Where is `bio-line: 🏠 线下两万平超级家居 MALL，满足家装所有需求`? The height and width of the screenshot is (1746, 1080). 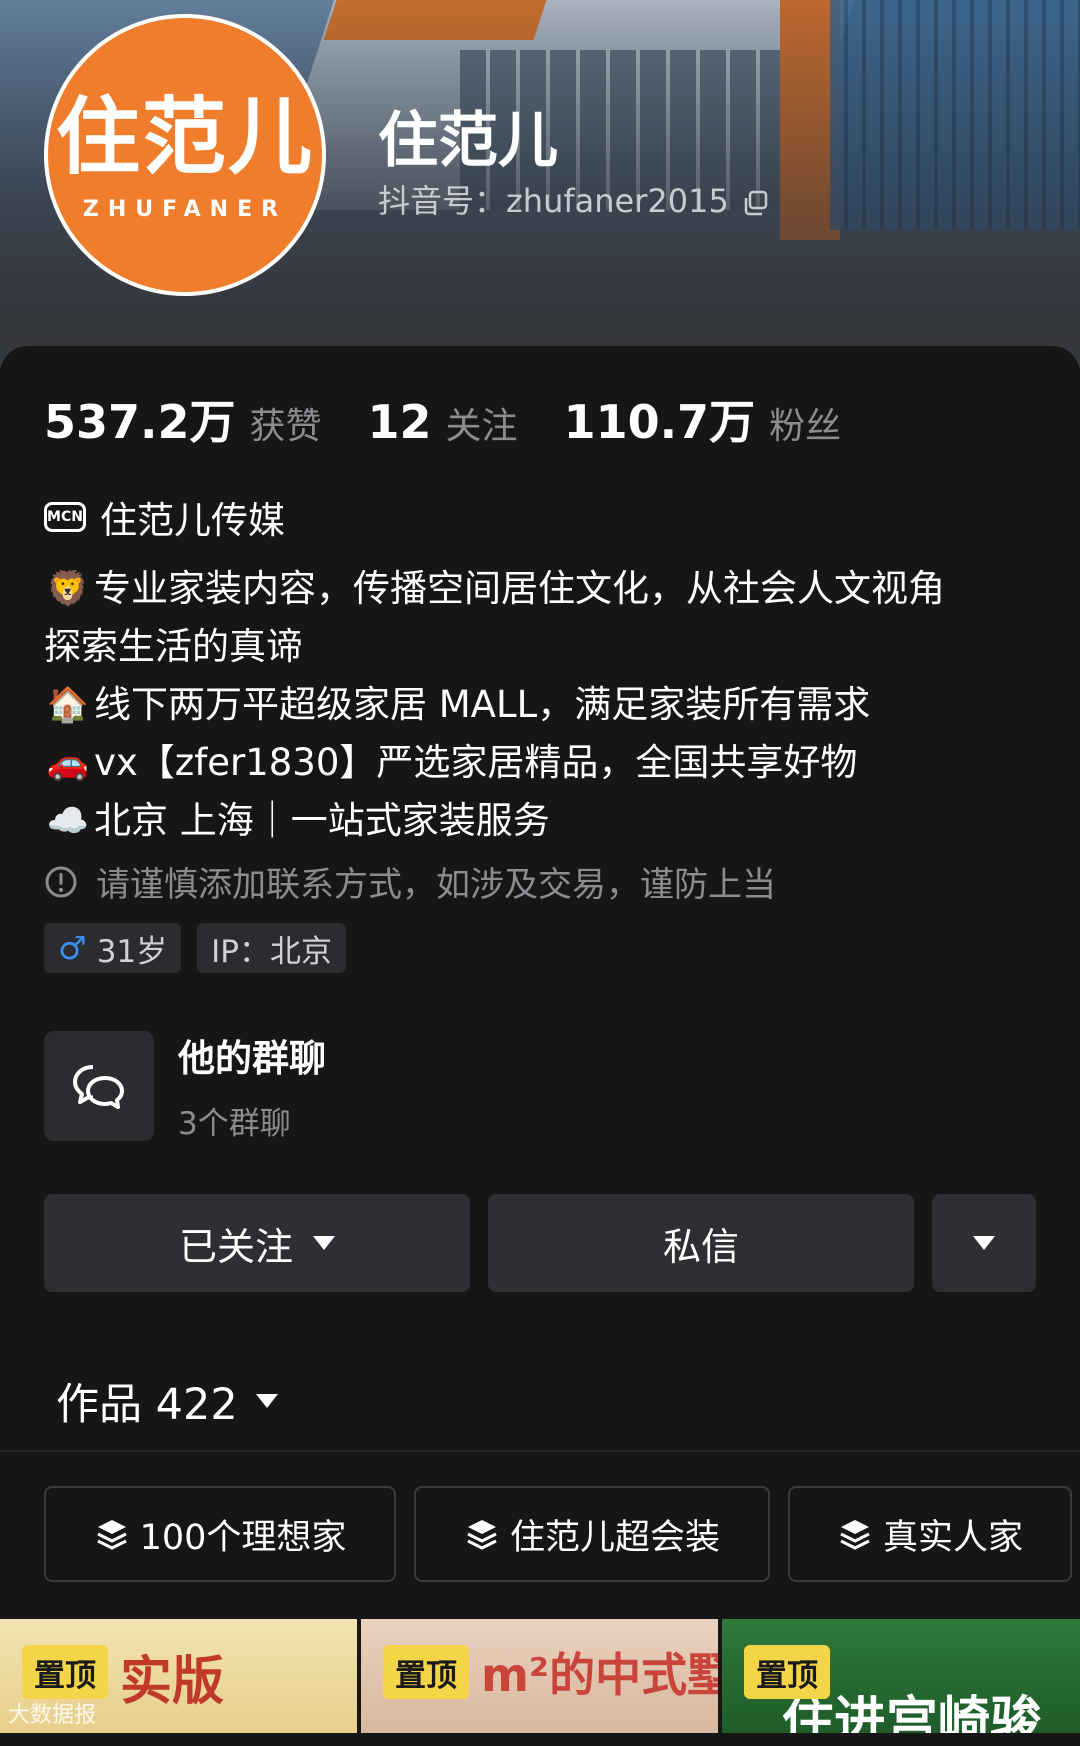 bio-line: 🏠 线下两万平超级家居 MALL，满足家装所有需求 is located at coordinates (539, 705).